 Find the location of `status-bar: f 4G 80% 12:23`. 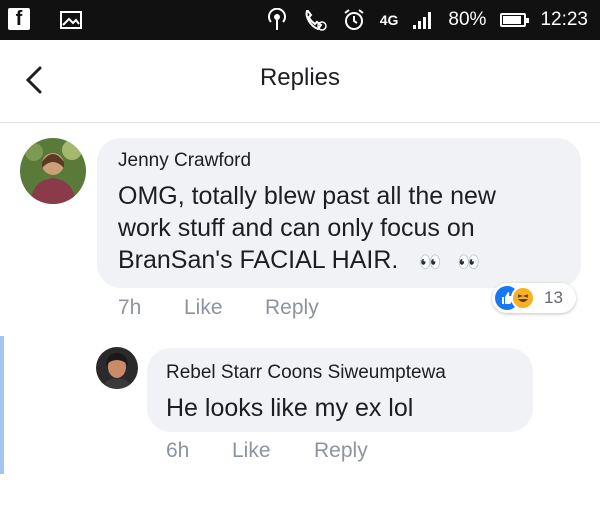

status-bar: f 4G 80% 12:23 is located at coordinates (300, 20).